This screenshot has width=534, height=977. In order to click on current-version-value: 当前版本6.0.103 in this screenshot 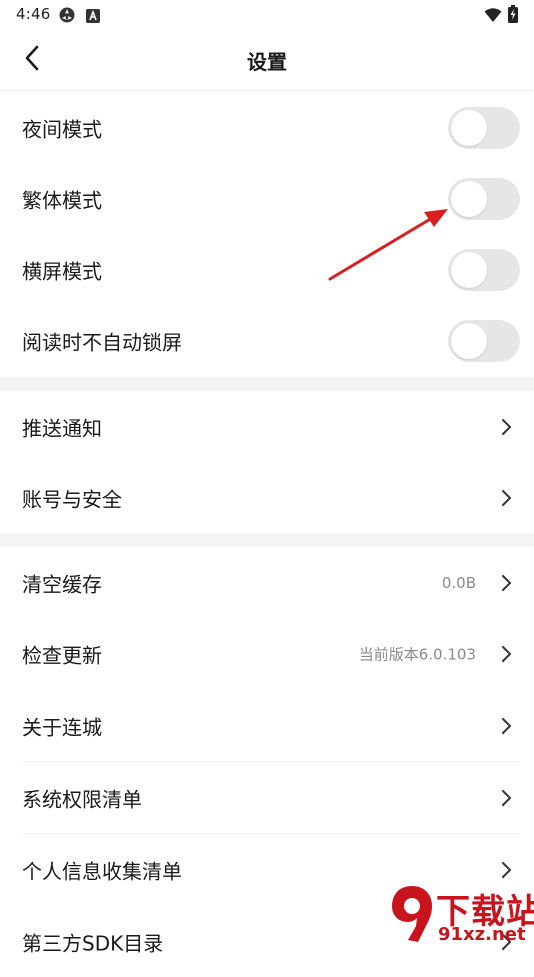, I will do `click(417, 654)`.